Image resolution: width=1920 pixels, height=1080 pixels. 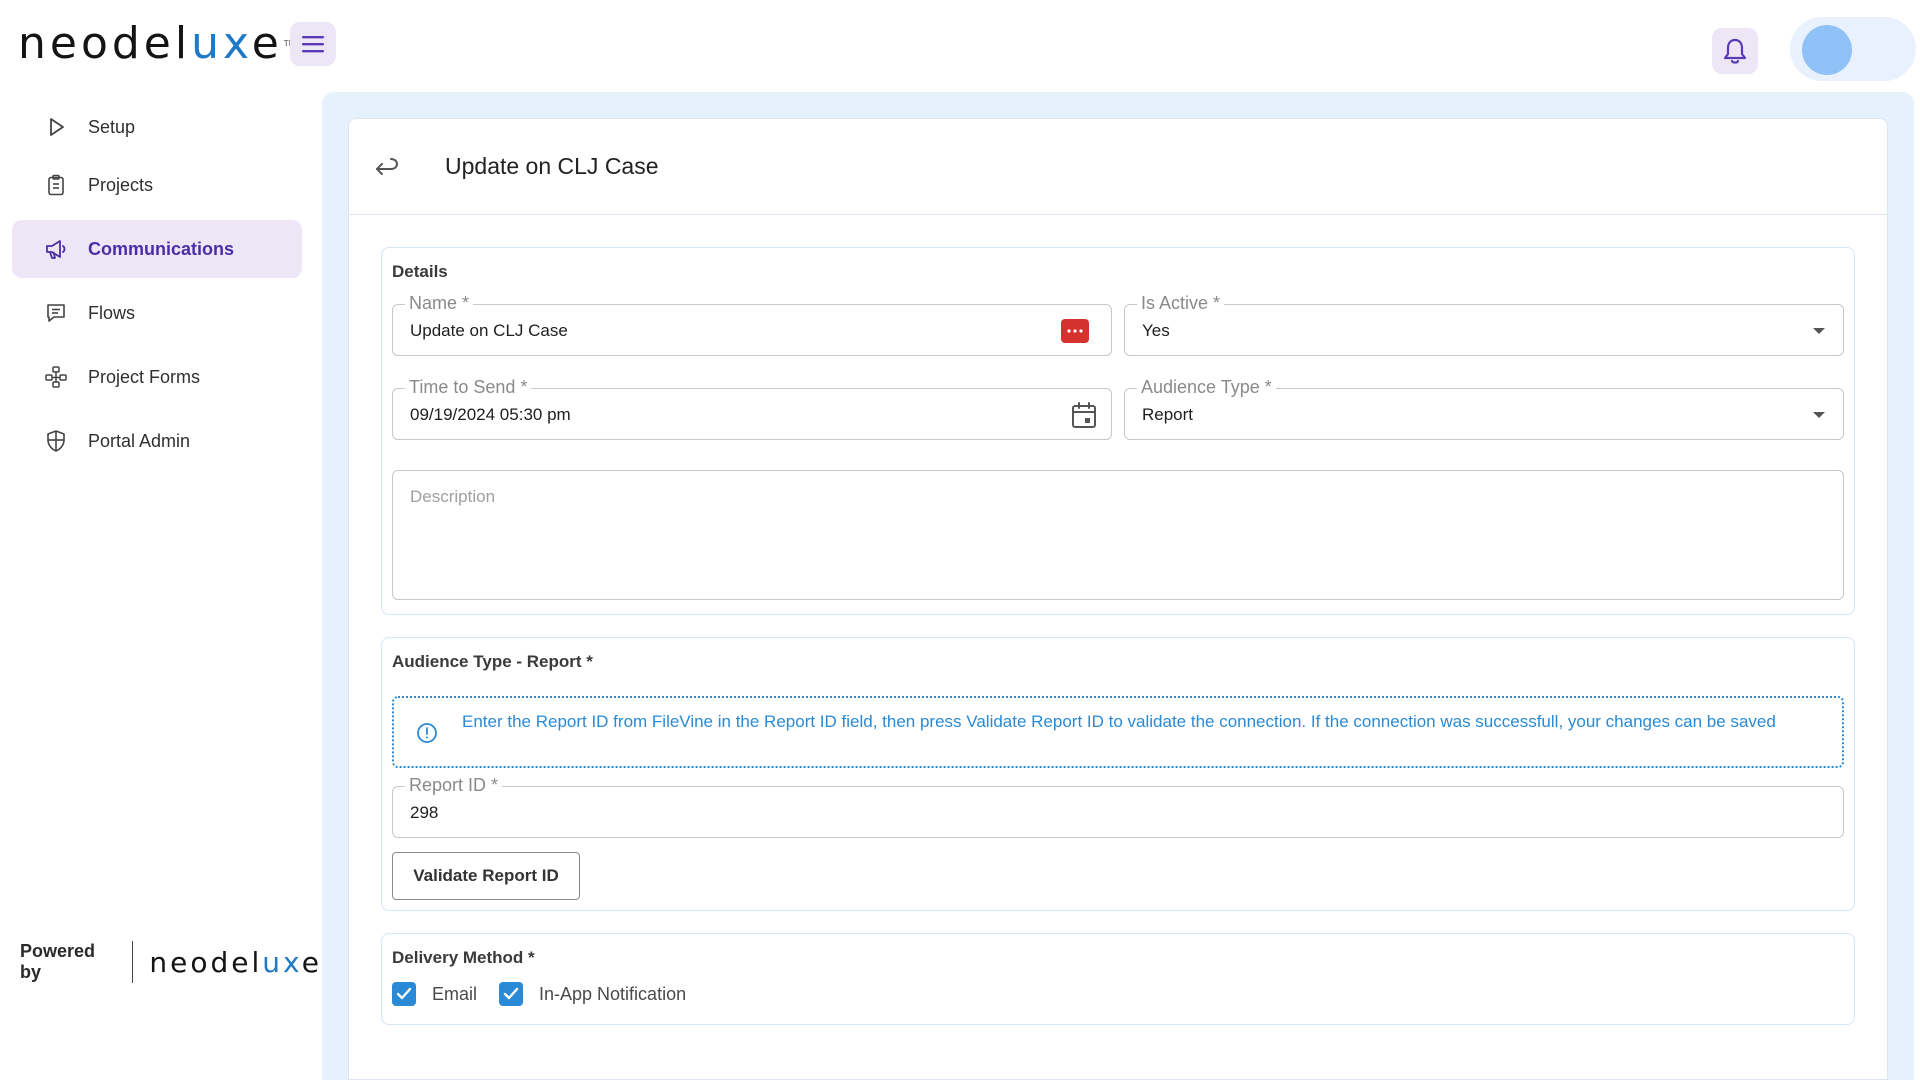 I want to click on nodes-icon, so click(x=56, y=377).